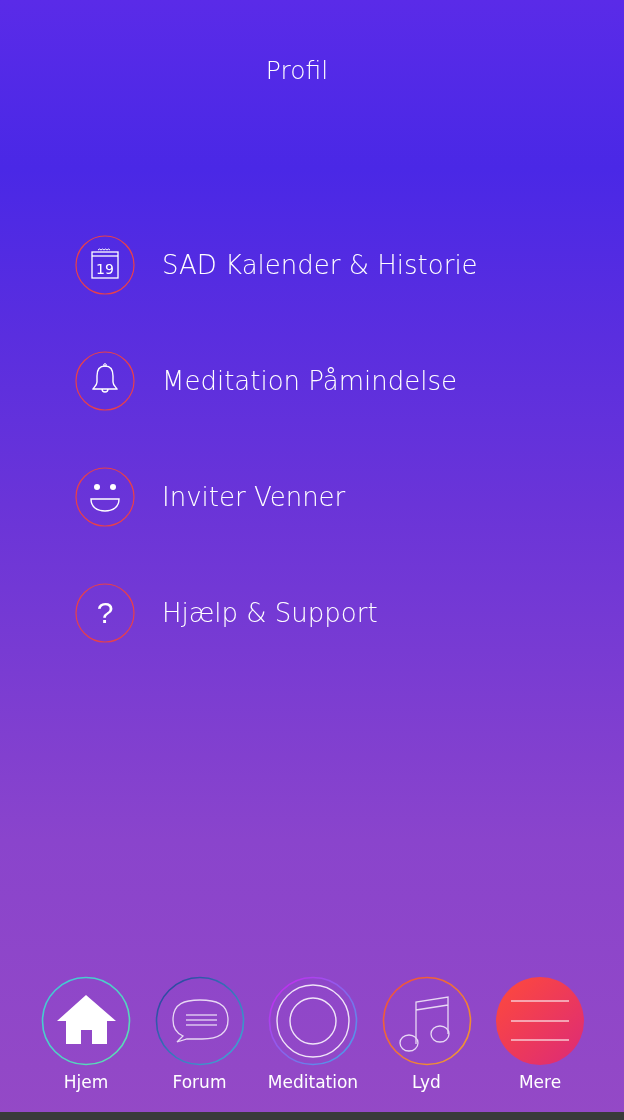 This screenshot has height=1120, width=624. Describe the element at coordinates (426, 1021) in the screenshot. I see `music-icon` at that location.